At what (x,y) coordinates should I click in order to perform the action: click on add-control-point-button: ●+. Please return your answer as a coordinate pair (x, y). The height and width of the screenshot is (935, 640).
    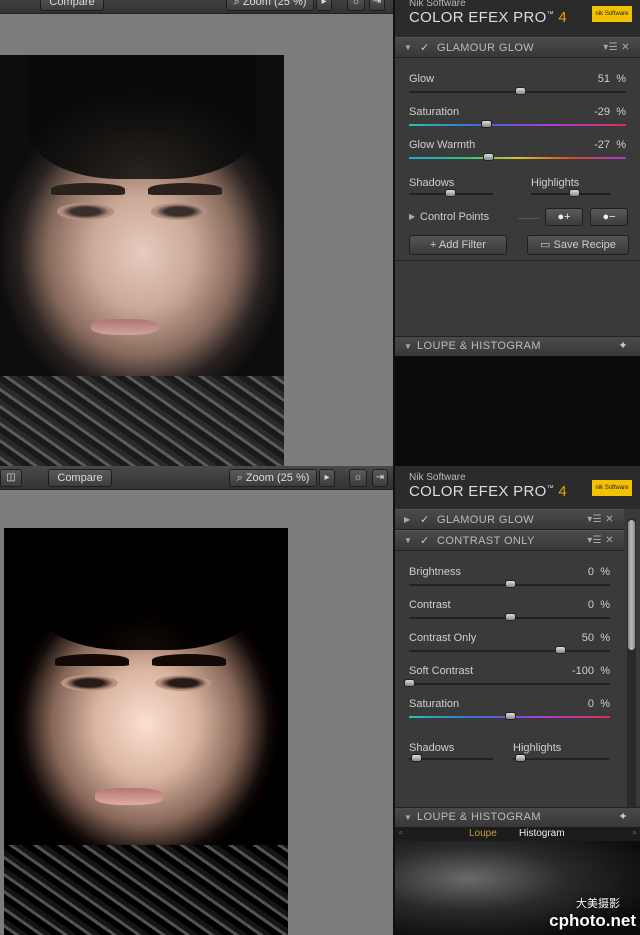
    Looking at the image, I should click on (564, 217).